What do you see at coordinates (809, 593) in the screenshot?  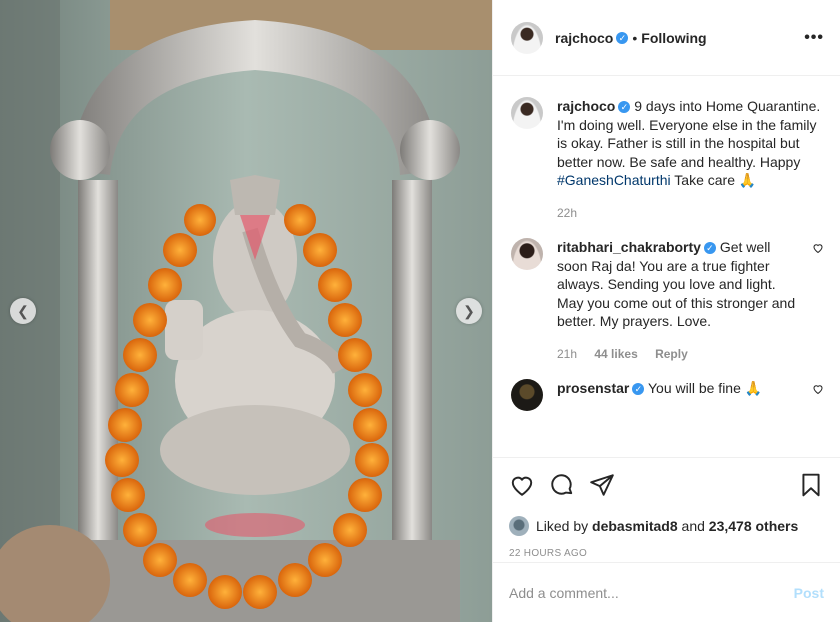 I see `post-comment-button: Post` at bounding box center [809, 593].